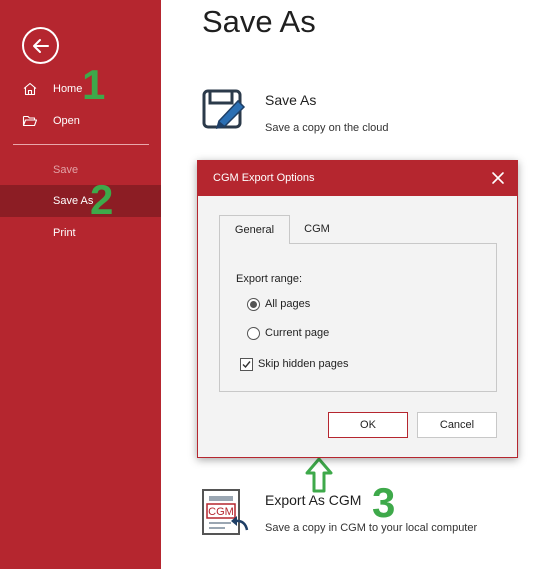  Describe the element at coordinates (297, 333) in the screenshot. I see `radio-label: Current page` at that location.